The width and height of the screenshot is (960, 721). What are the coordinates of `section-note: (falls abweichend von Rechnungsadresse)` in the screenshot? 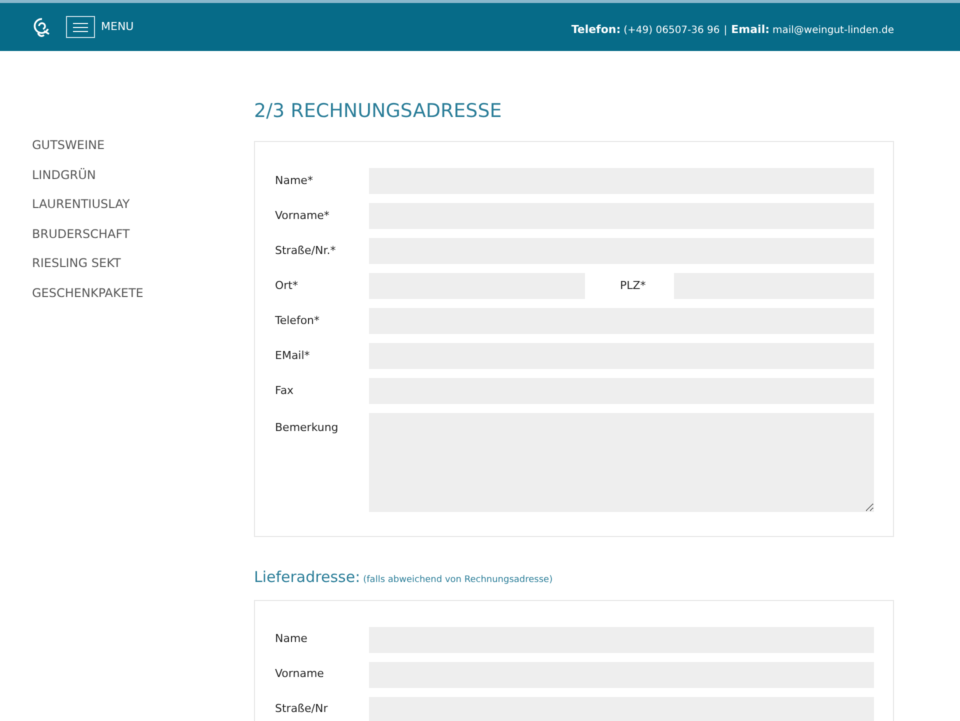 It's located at (458, 580).